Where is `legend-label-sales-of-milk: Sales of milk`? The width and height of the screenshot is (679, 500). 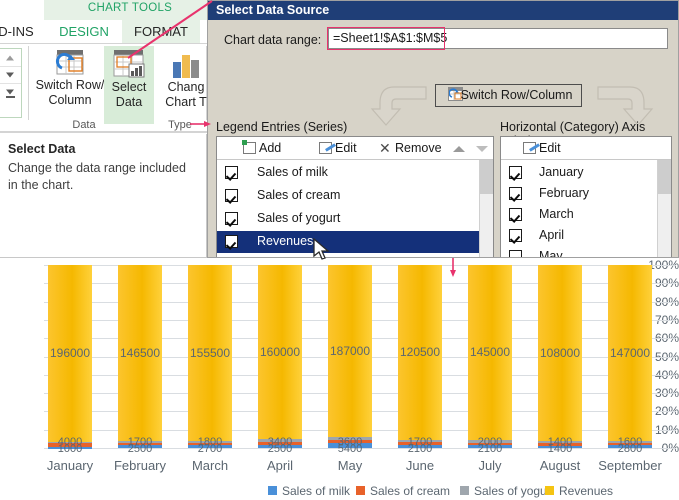
legend-label-sales-of-milk: Sales of milk is located at coordinates (292, 172).